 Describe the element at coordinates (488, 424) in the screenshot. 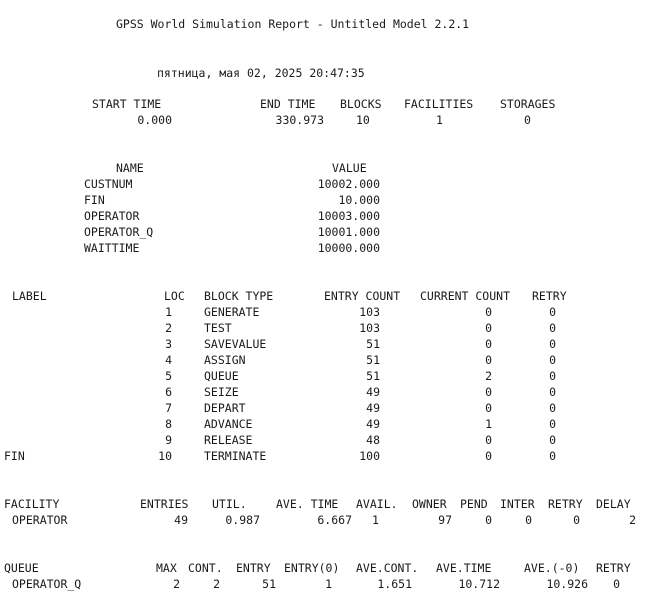

I see `block-current-count: 1` at that location.